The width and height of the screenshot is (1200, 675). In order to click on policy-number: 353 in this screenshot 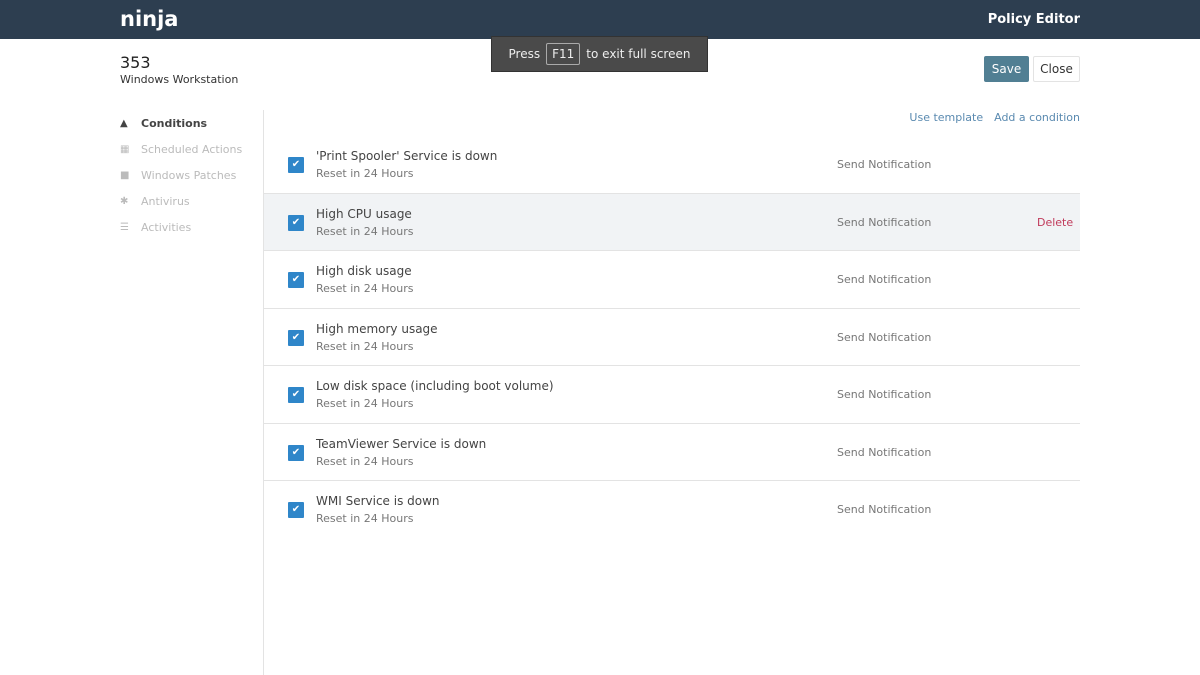, I will do `click(135, 62)`.